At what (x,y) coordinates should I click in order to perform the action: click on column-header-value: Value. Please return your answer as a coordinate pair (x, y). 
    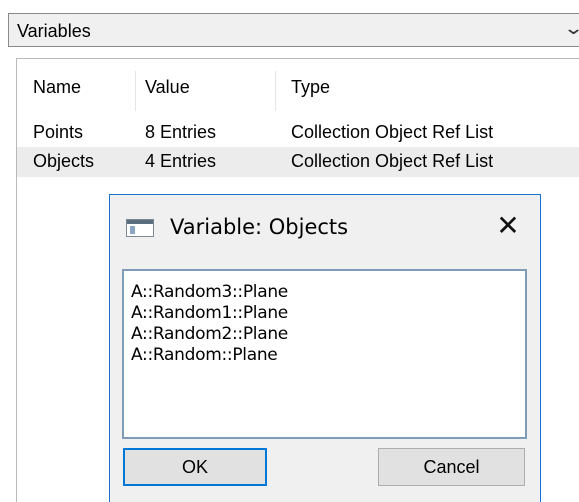
    Looking at the image, I should click on (167, 87).